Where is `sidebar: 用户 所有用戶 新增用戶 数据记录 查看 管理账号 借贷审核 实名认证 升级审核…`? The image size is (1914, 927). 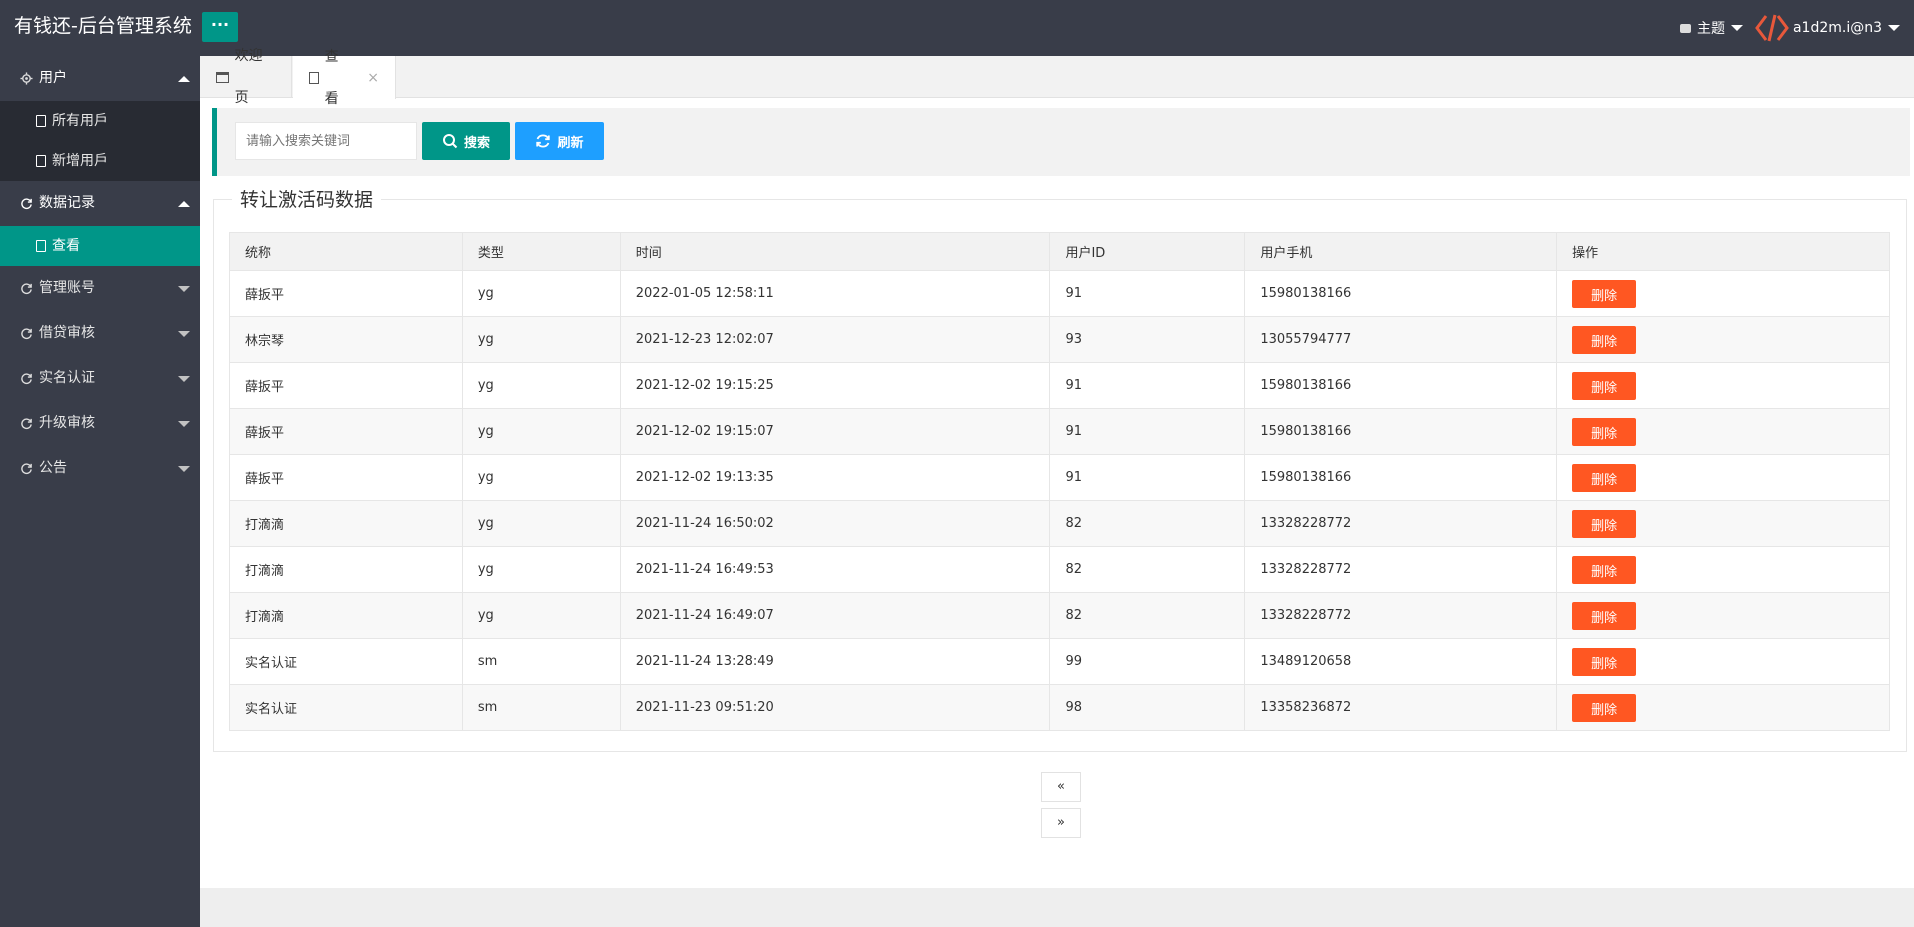 sidebar: 用户 所有用戶 新增用戶 数据记录 查看 管理账号 借贷审核 实名认证 升级审核… is located at coordinates (100, 491).